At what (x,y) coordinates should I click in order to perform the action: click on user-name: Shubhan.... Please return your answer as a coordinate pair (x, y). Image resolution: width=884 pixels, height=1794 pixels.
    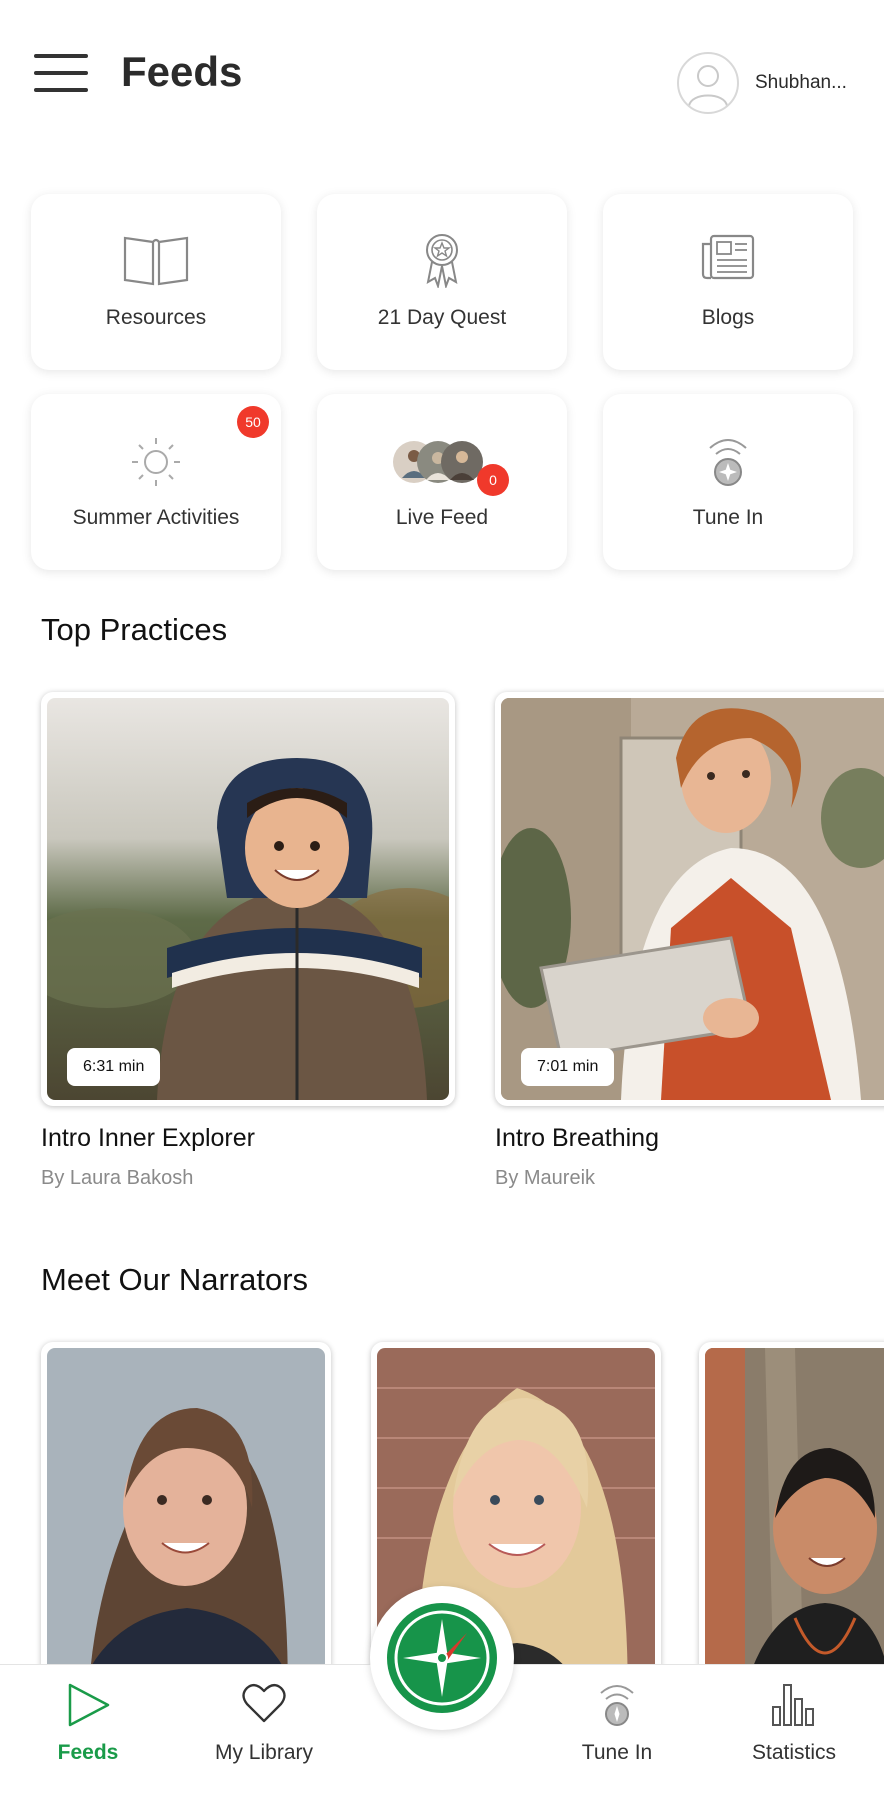
    Looking at the image, I should click on (801, 82).